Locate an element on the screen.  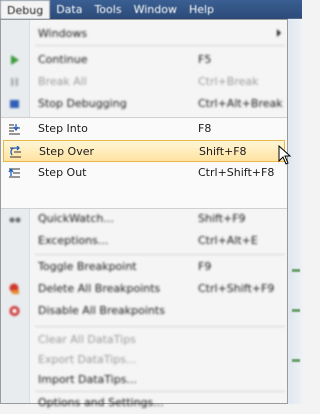
menu-item-shortcut: F8 is located at coordinates (205, 128).